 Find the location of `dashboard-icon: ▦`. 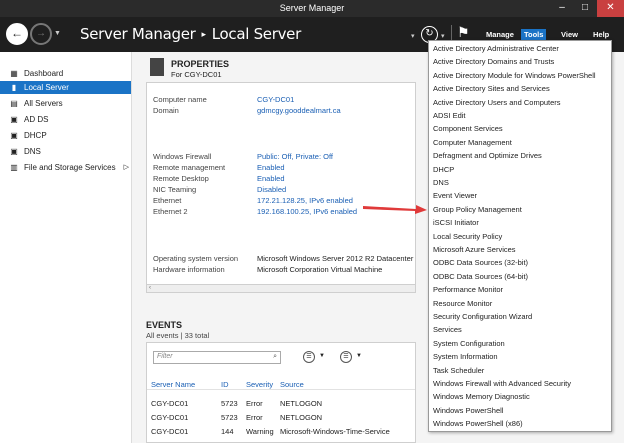

dashboard-icon: ▦ is located at coordinates (14, 73).